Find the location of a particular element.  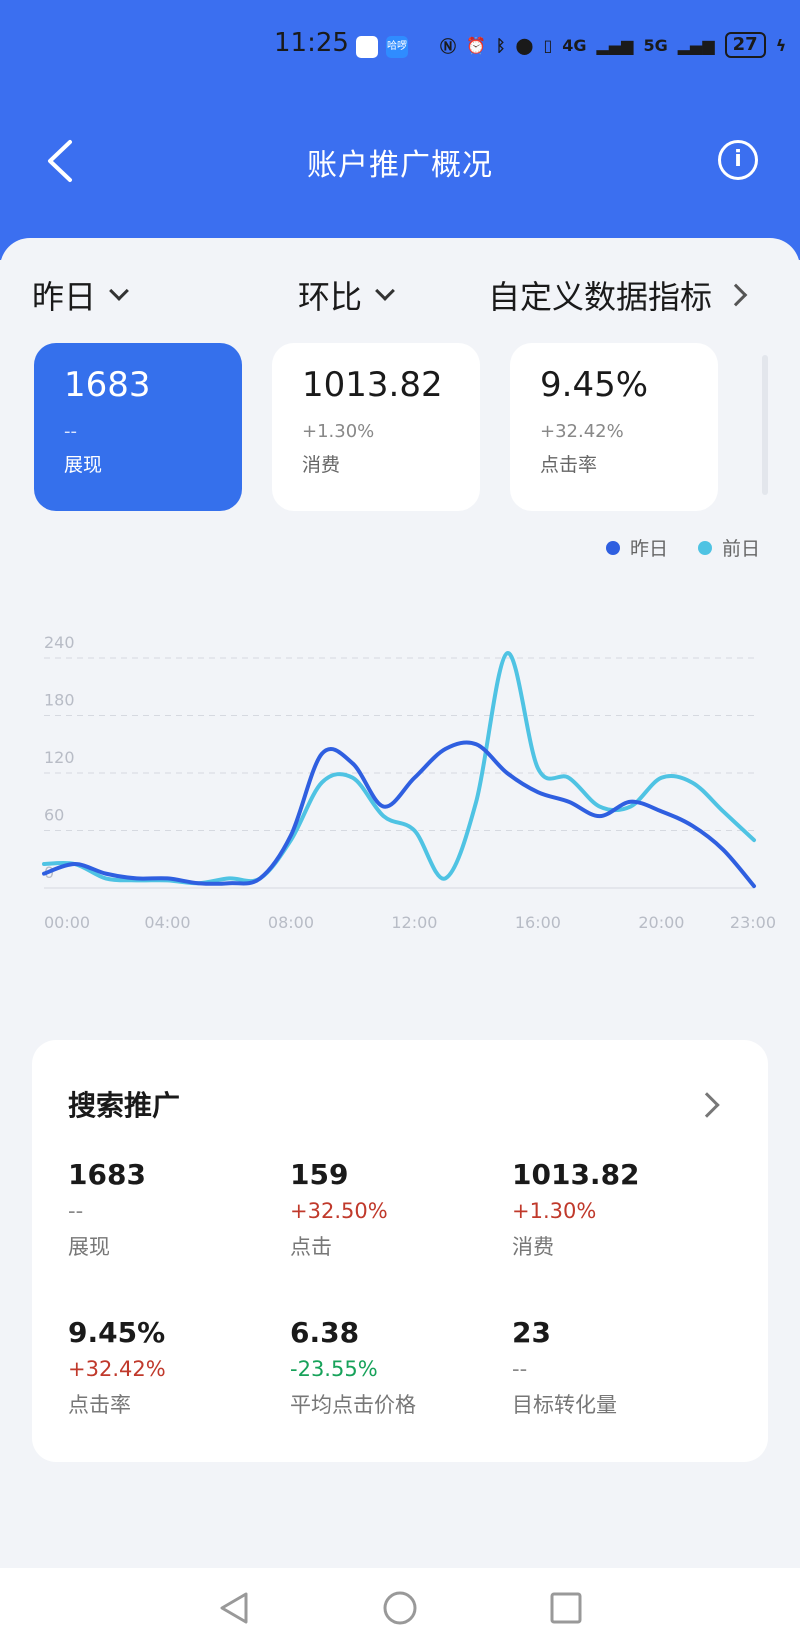

legend-label-yesterday: 昨日 is located at coordinates (648, 549).